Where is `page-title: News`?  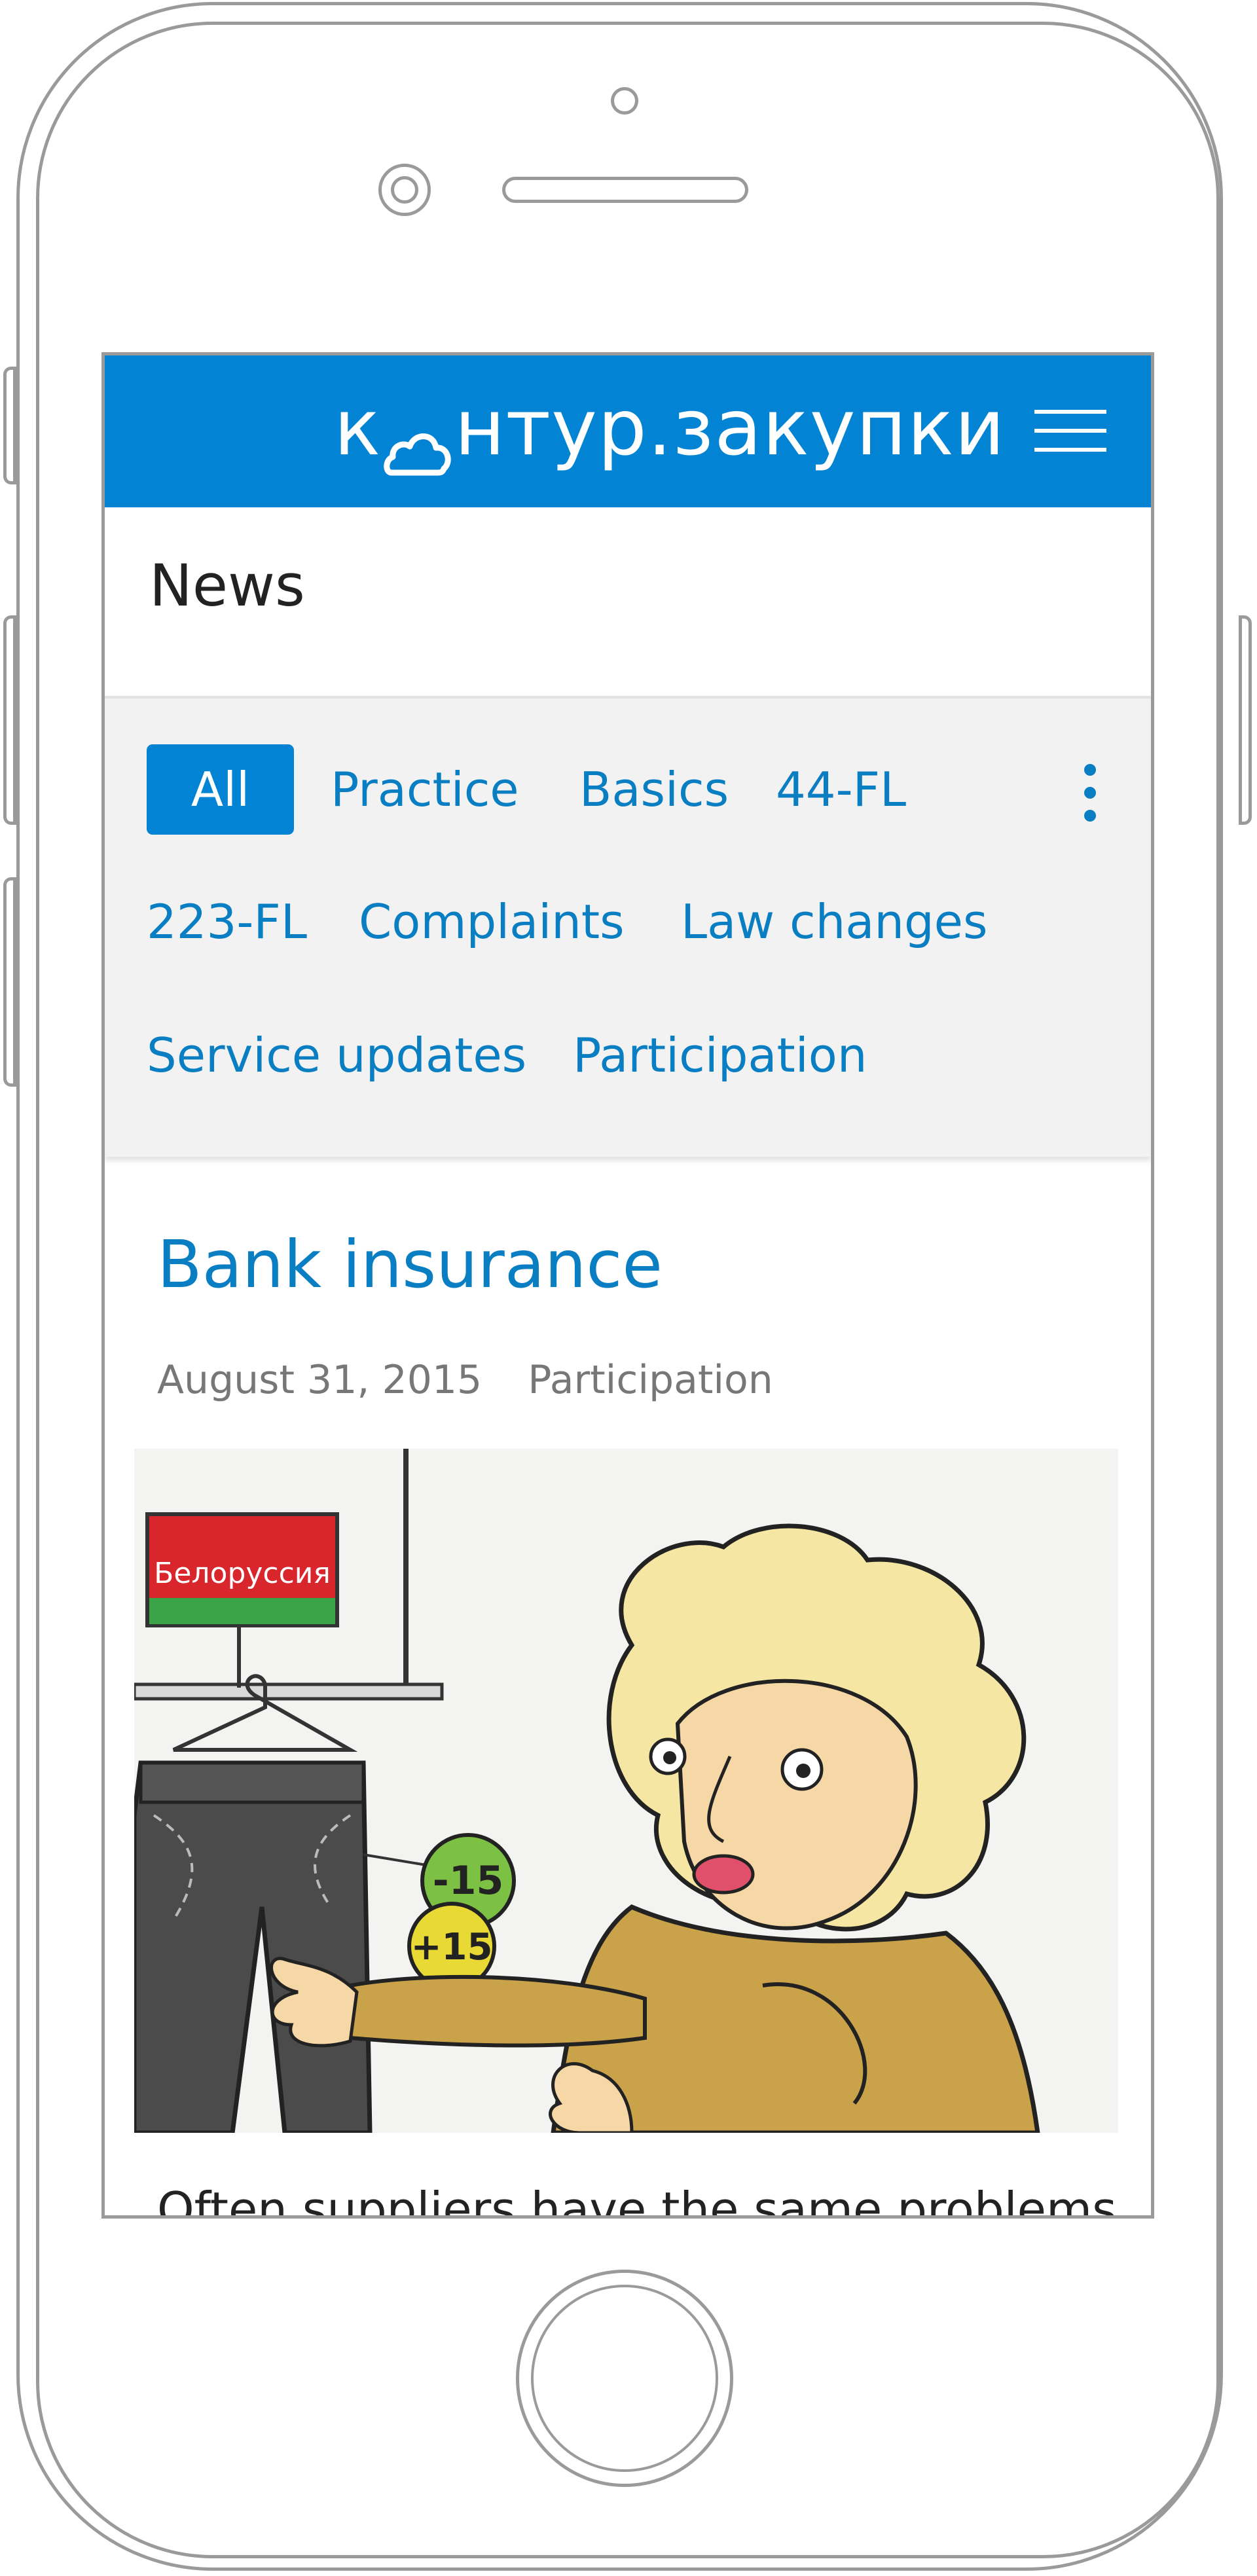
page-title: News is located at coordinates (227, 585).